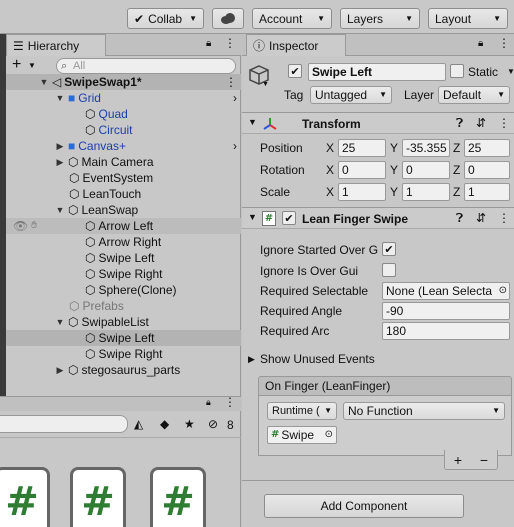 The height and width of the screenshot is (527, 514). Describe the element at coordinates (468, 18) in the screenshot. I see `layout-dropdown: Layout ▼` at that location.